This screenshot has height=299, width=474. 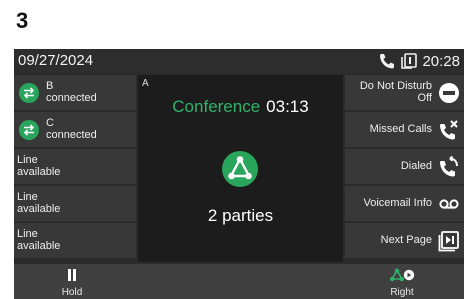 I want to click on conference-header: Conference 03:13, so click(x=240, y=107).